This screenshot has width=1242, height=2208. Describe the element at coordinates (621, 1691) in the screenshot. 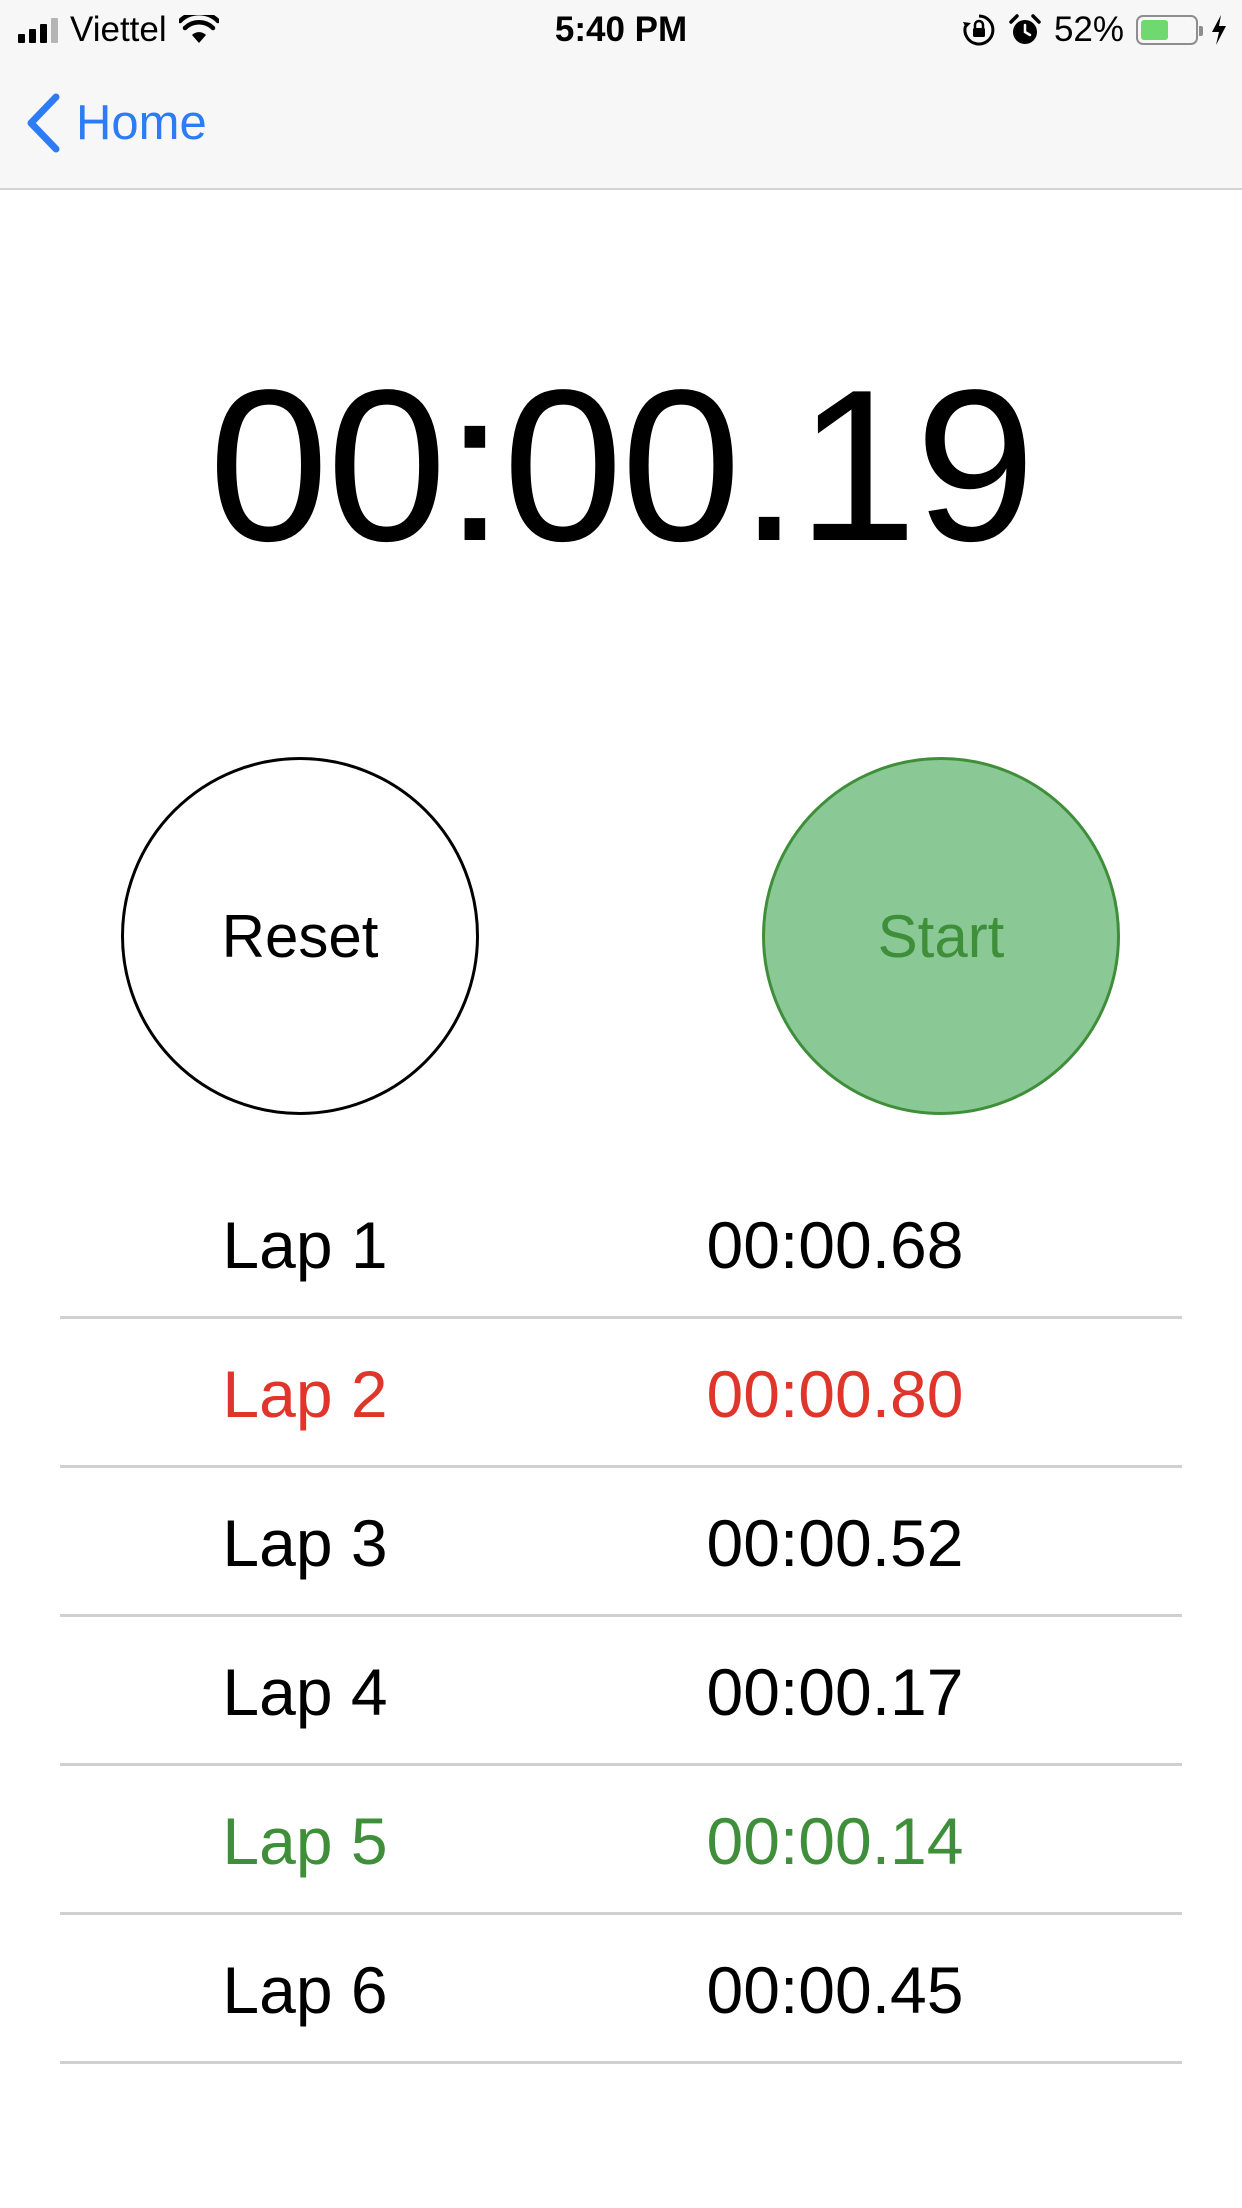

I see `lap-row: Lap 4 00:00.17` at that location.